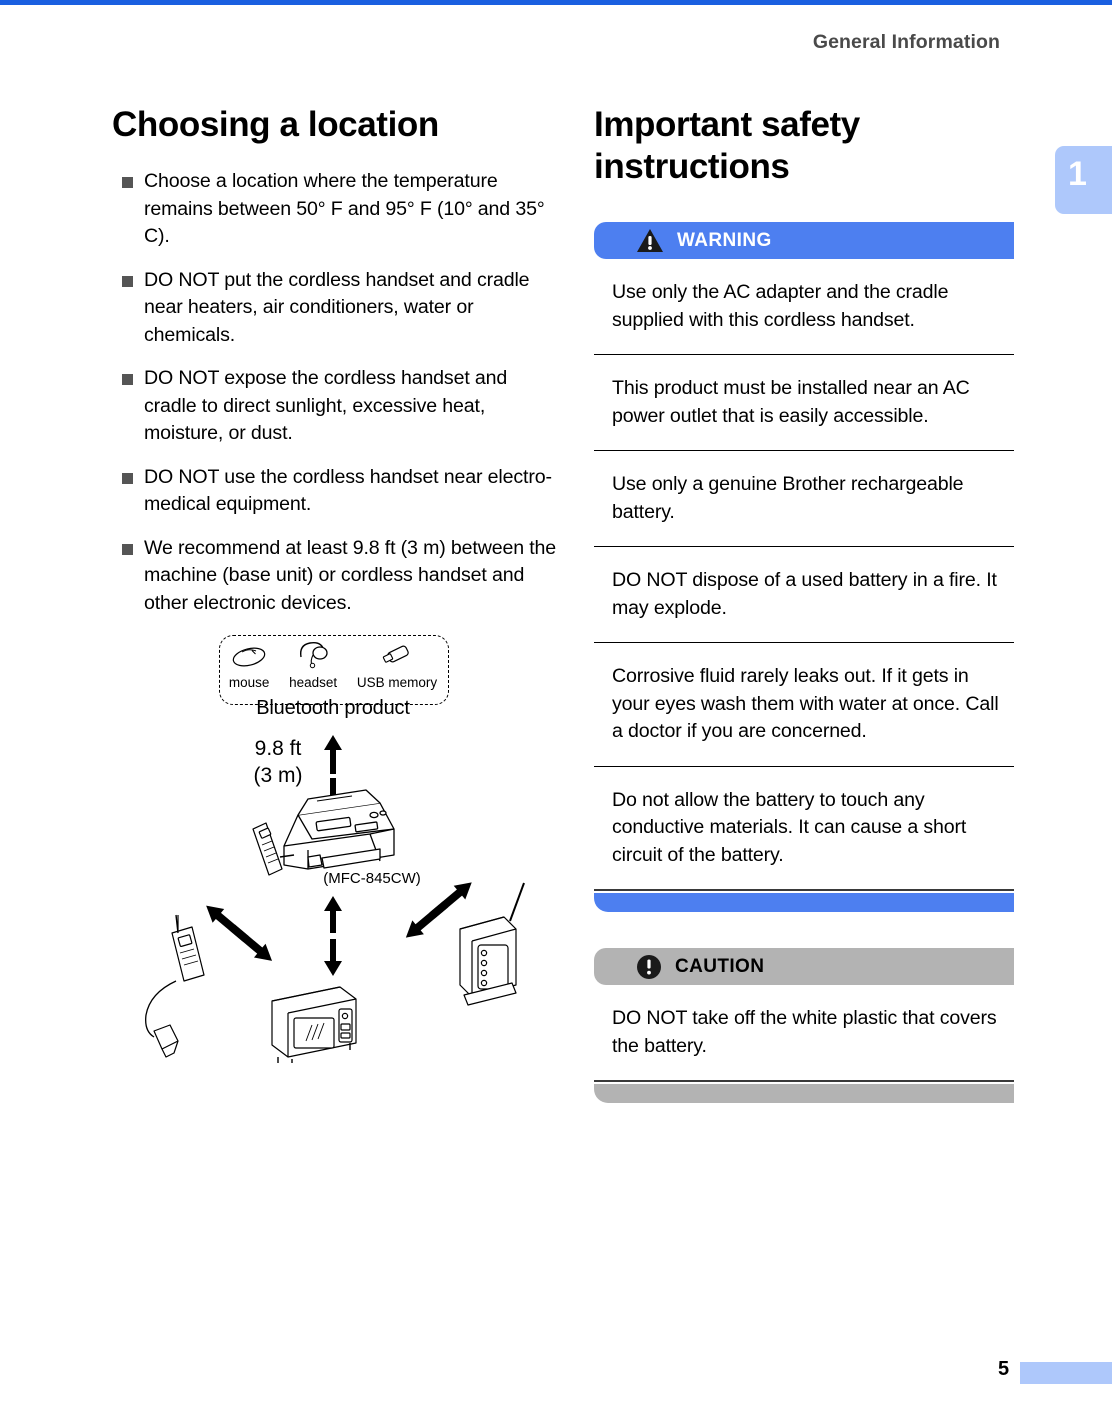  Describe the element at coordinates (1004, 1369) in the screenshot. I see `page-number: 5` at that location.